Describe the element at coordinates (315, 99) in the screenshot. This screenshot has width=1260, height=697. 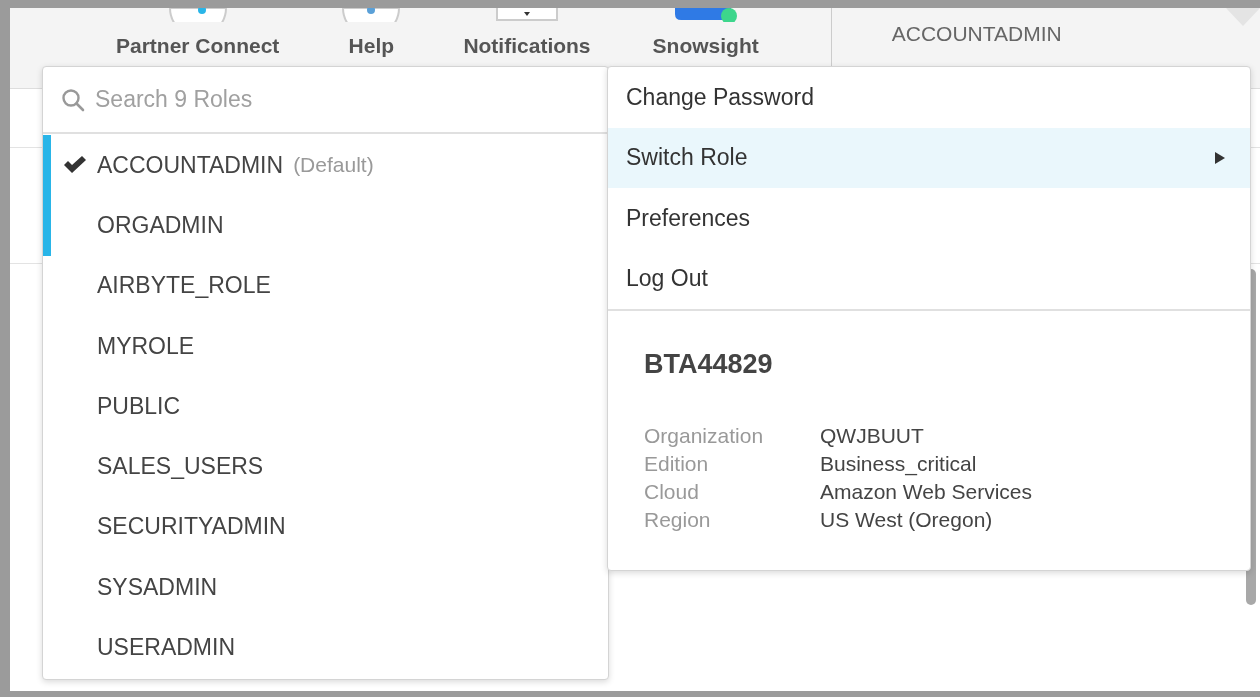
I see `search-field: Search 9 Roles` at that location.